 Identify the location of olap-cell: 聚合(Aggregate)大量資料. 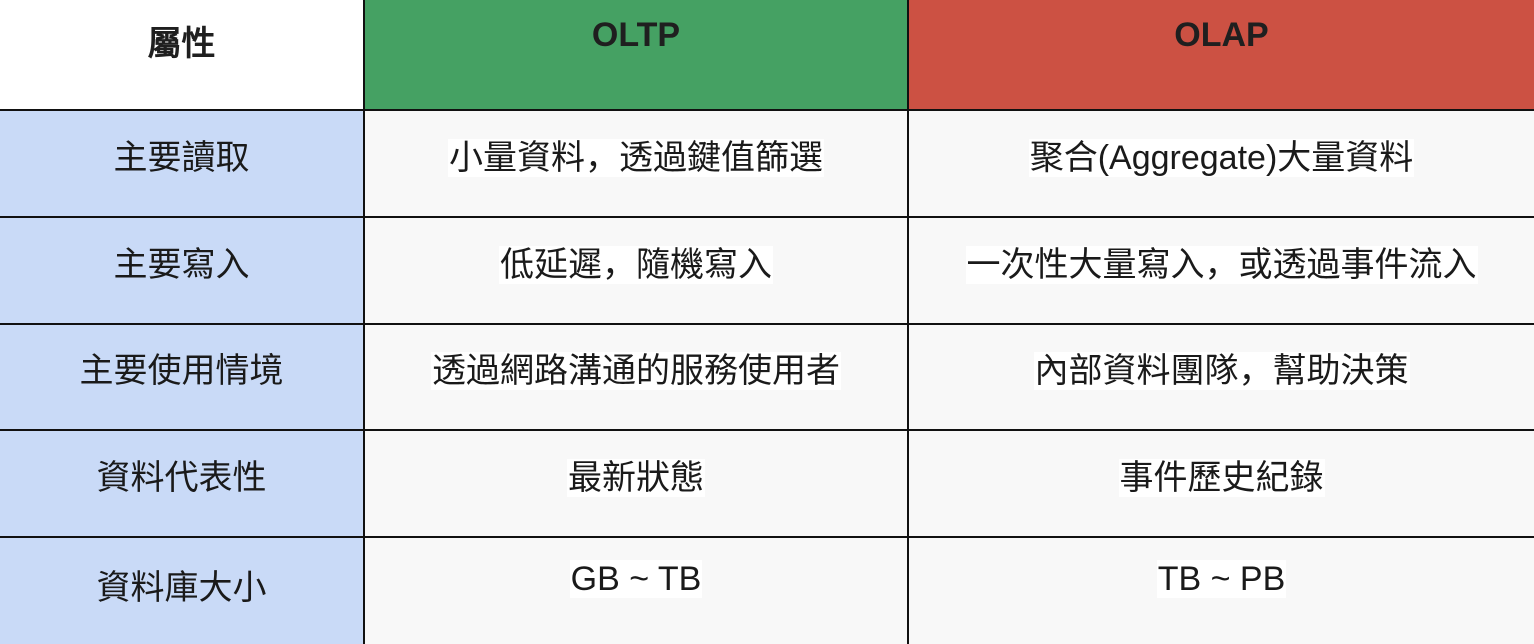
(1220, 163).